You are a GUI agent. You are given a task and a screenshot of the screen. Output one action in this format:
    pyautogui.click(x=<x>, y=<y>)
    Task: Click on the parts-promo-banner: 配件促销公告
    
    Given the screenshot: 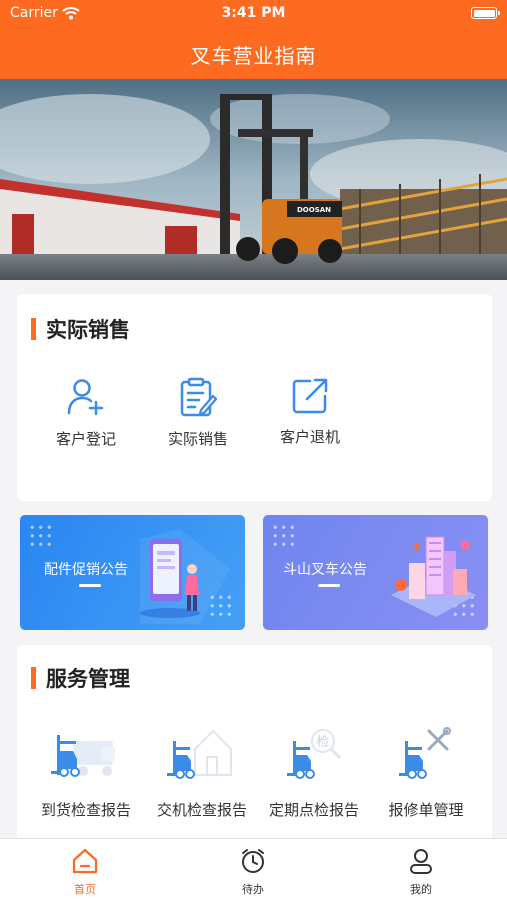 What is the action you would take?
    pyautogui.click(x=132, y=572)
    